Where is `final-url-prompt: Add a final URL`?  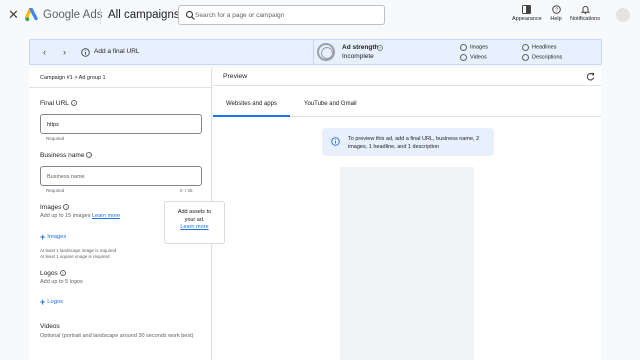 final-url-prompt: Add a final URL is located at coordinates (117, 51).